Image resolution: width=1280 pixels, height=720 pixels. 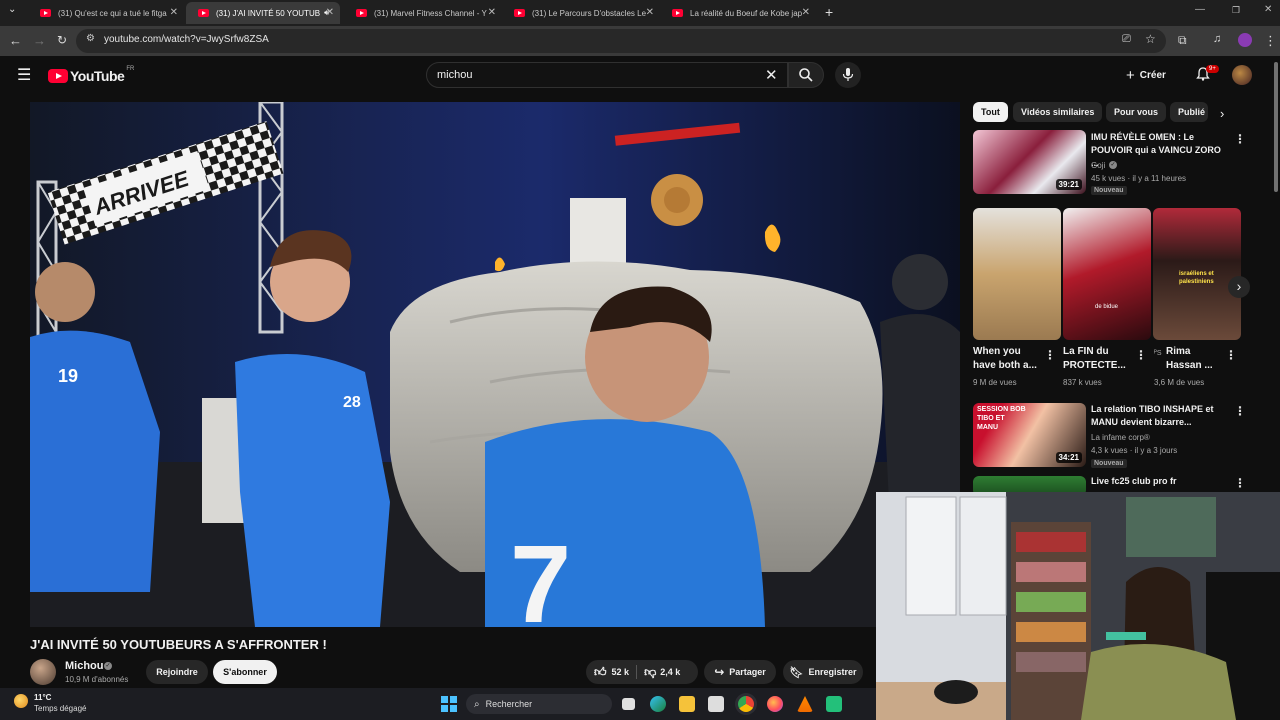 I want to click on extensions-icon: ⧉, so click(x=1182, y=40).